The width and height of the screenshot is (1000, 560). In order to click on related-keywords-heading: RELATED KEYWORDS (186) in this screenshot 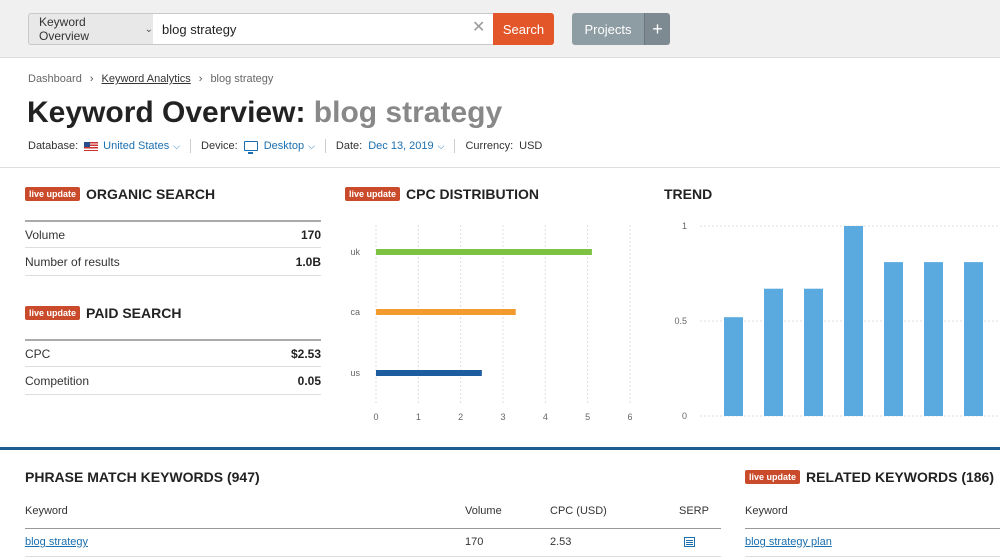, I will do `click(900, 477)`.